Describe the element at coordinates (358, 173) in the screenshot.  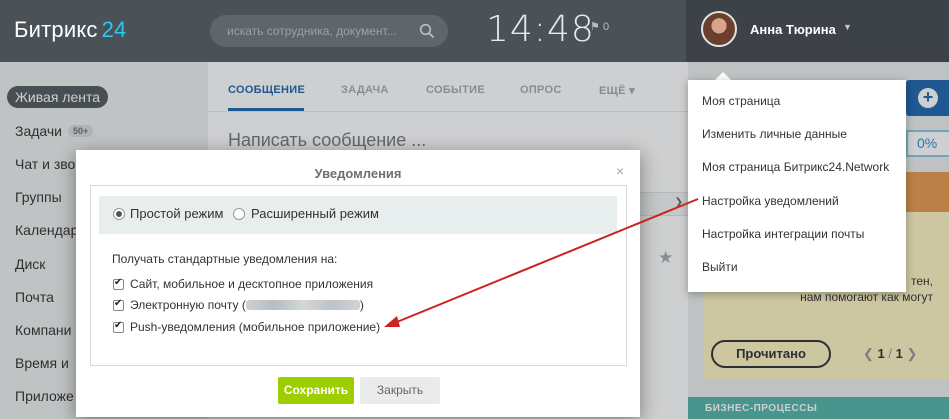
I see `dialog-title: Уведомления` at that location.